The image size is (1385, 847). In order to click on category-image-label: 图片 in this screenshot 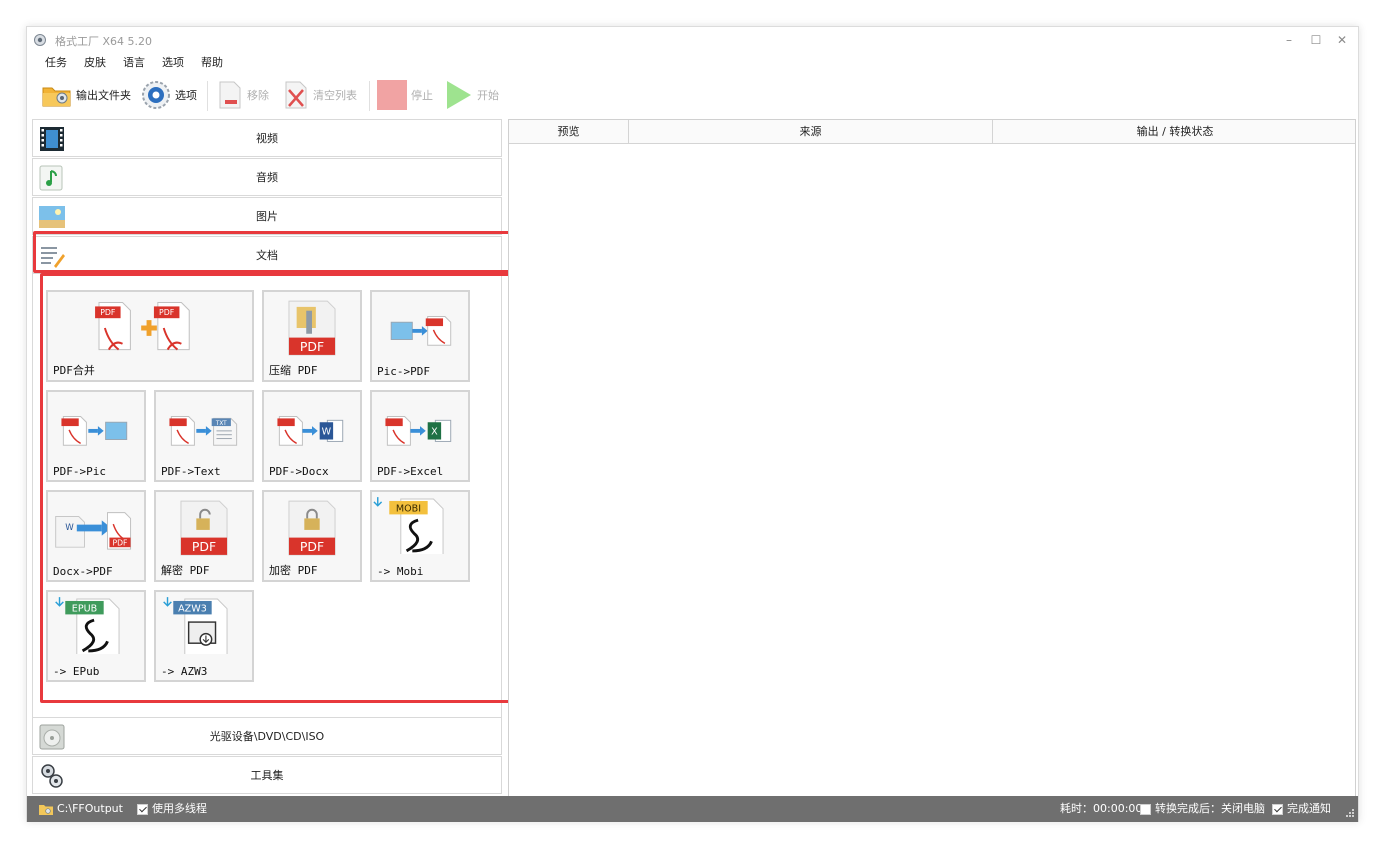, I will do `click(267, 216)`.